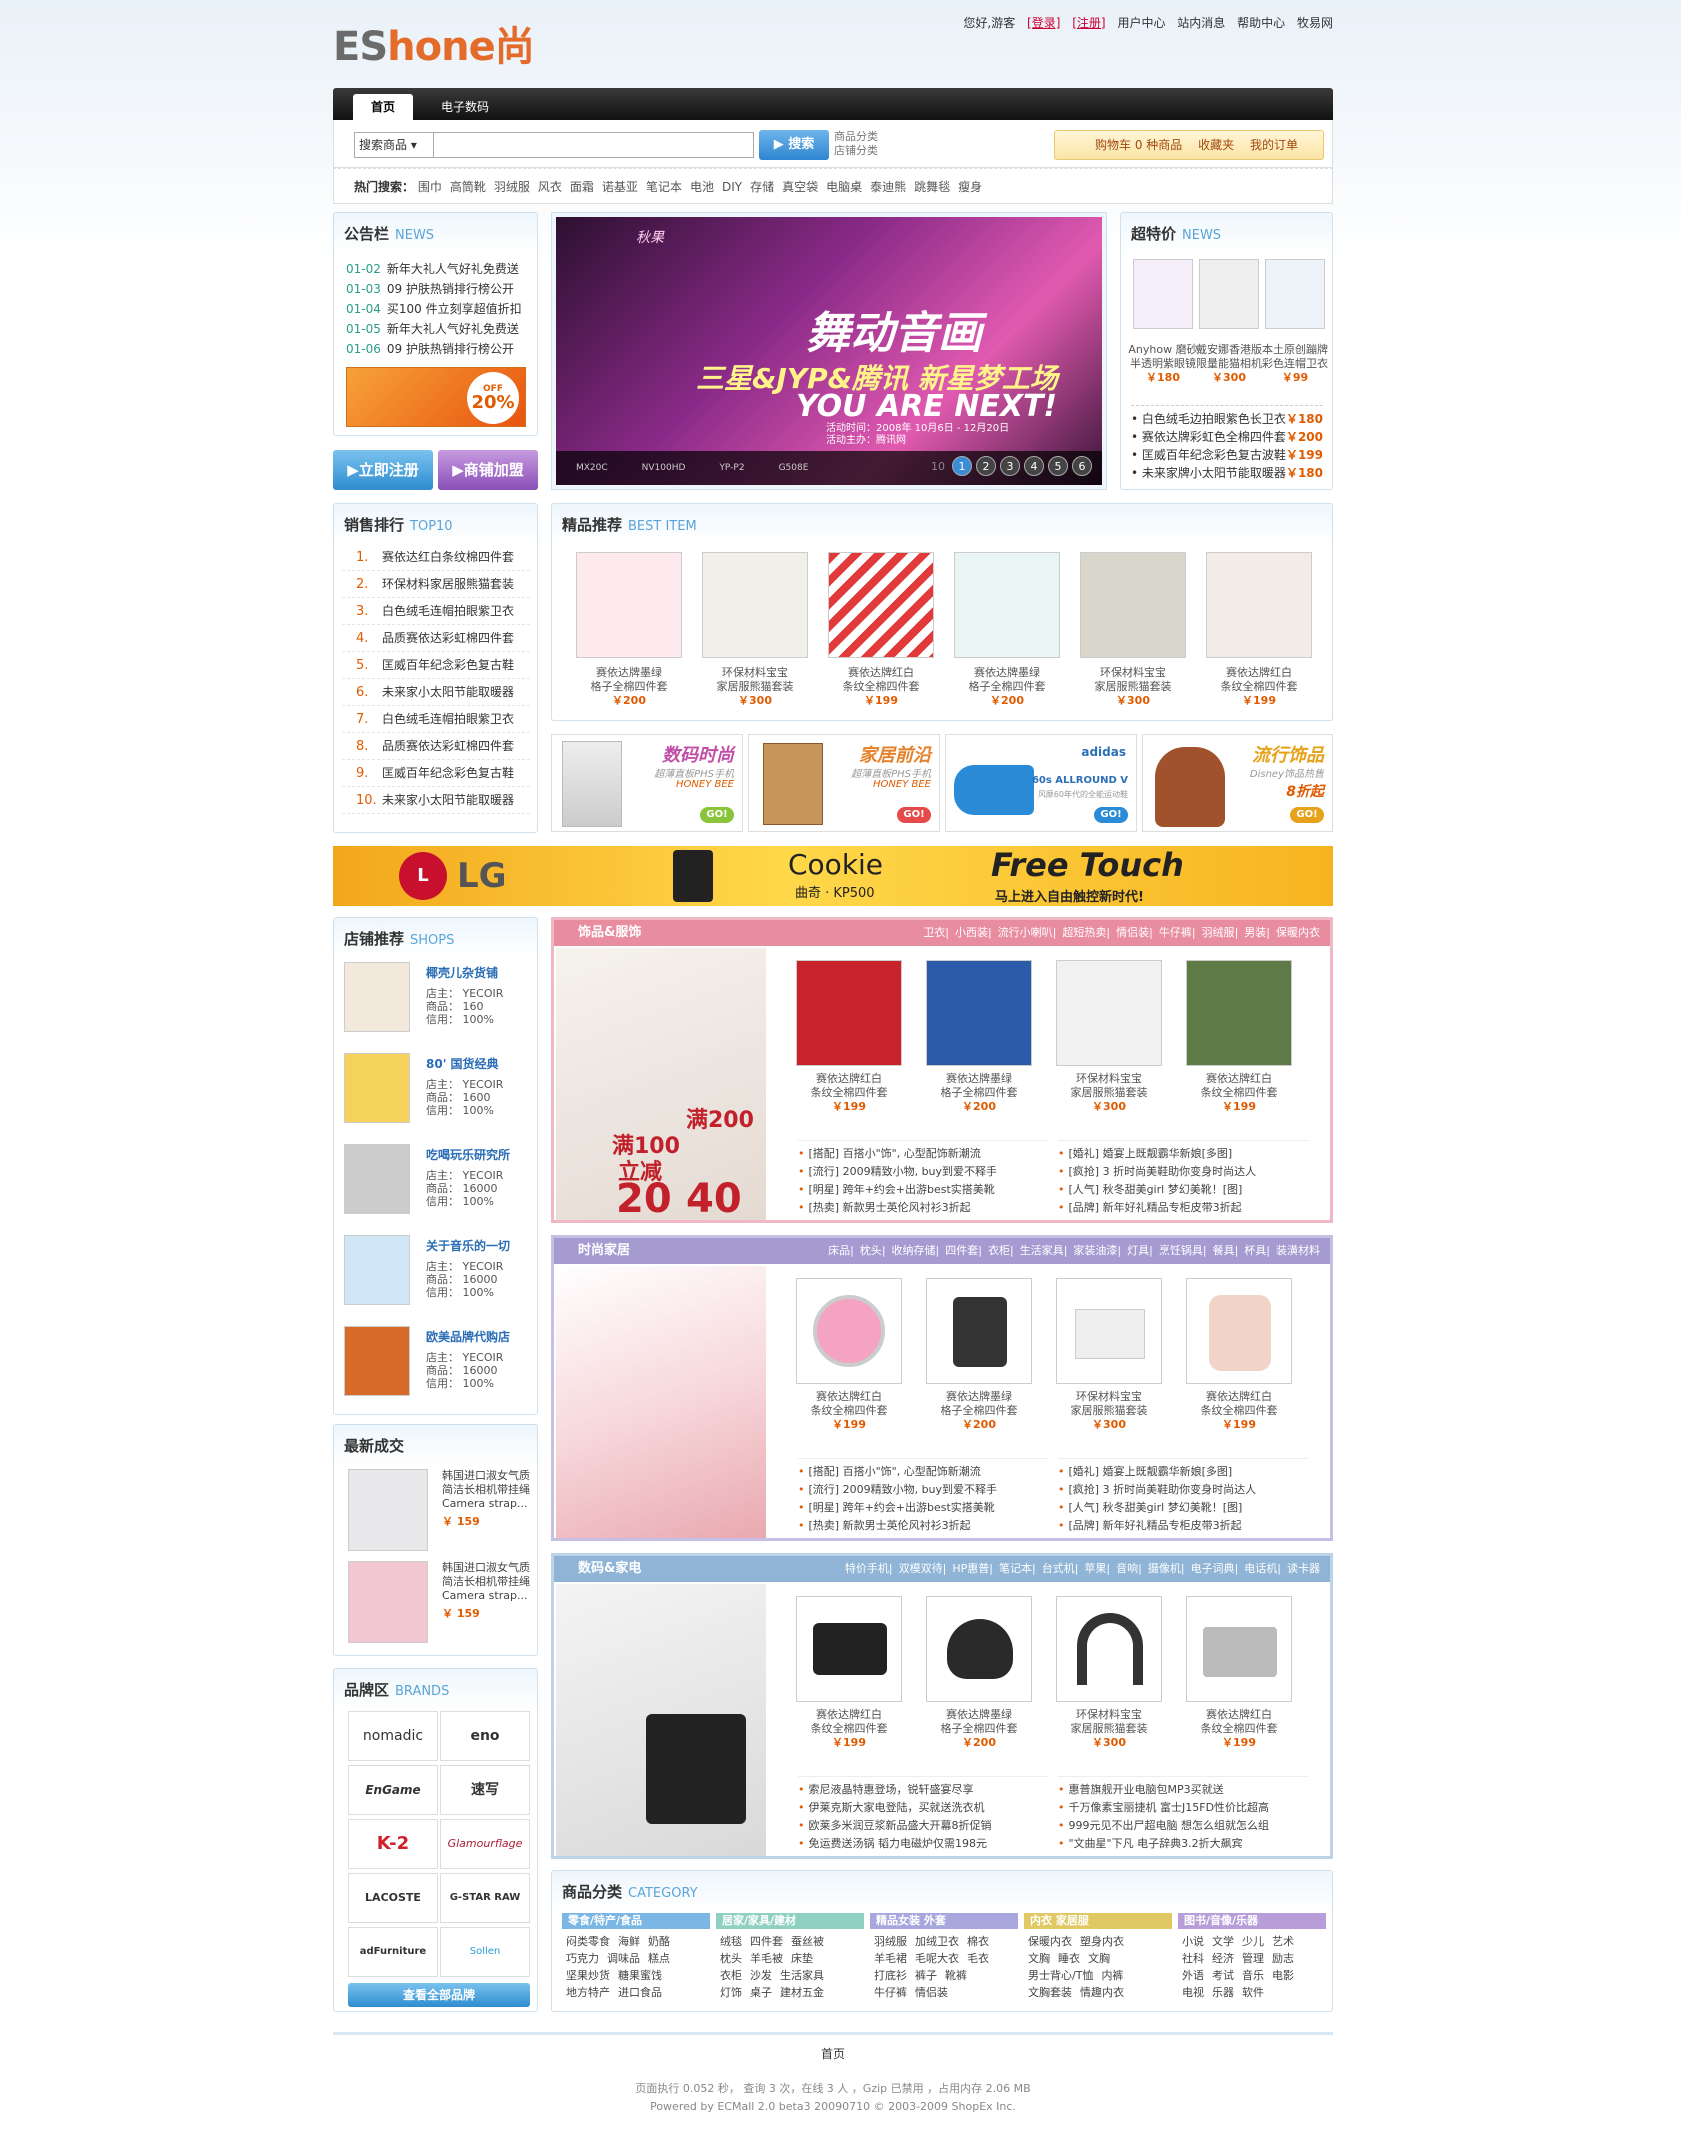 Image resolution: width=1681 pixels, height=2132 pixels. What do you see at coordinates (923, 1172) in the screenshot?
I see `list-item: [流行] 2009精致小物, buy到爱不释手` at bounding box center [923, 1172].